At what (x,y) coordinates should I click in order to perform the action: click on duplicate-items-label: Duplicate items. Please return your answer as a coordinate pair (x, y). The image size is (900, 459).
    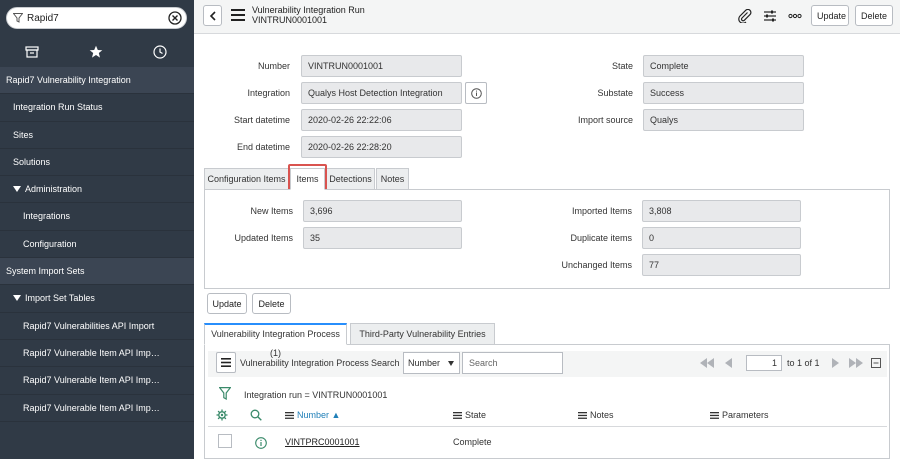
    Looking at the image, I should click on (601, 238).